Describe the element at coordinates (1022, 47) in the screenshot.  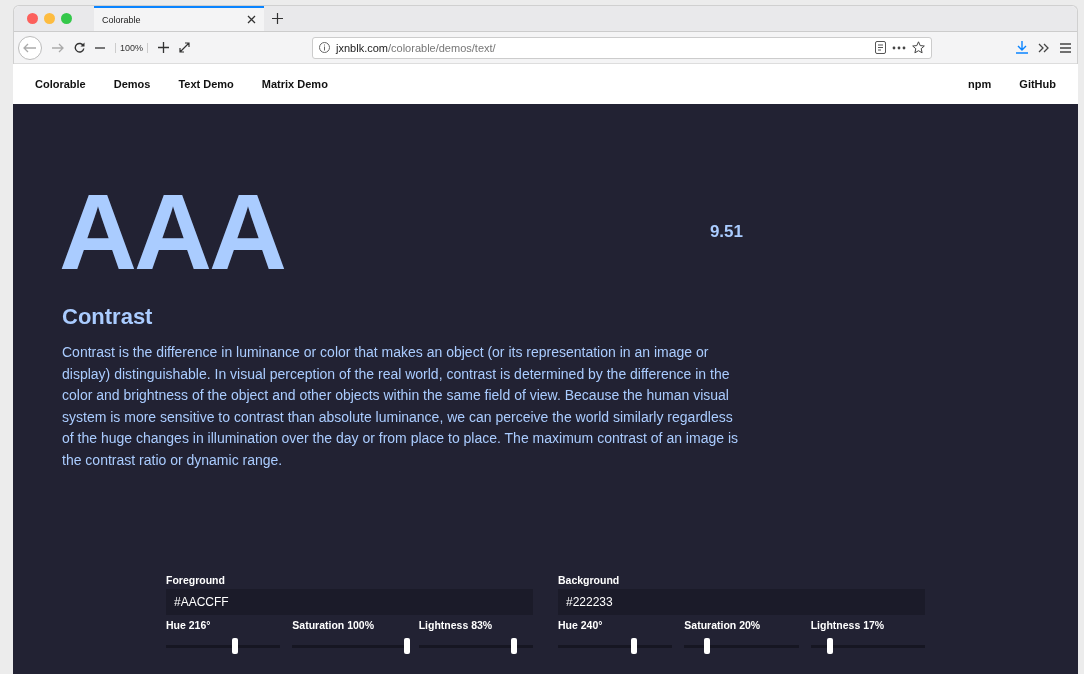
I see `download-icon` at that location.